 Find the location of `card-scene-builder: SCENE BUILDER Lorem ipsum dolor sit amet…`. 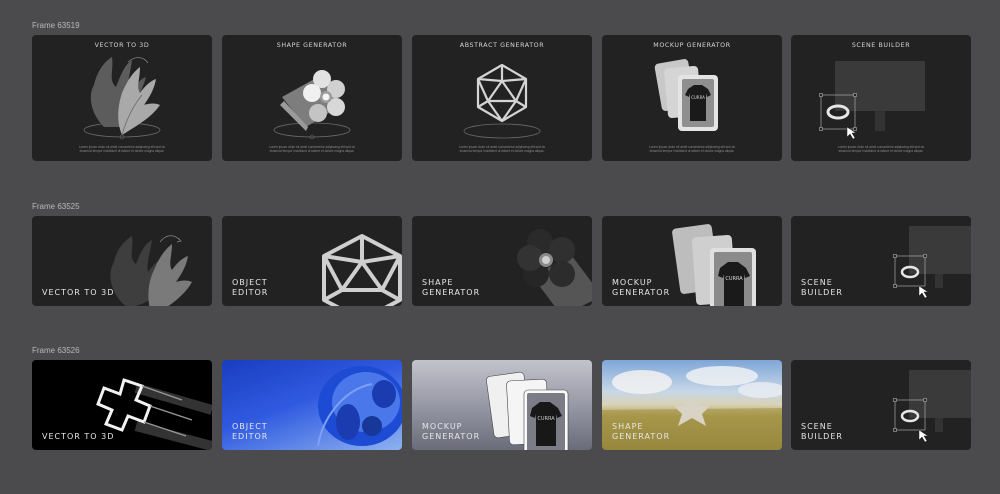

card-scene-builder: SCENE BUILDER Lorem ipsum dolor sit amet… is located at coordinates (881, 98).